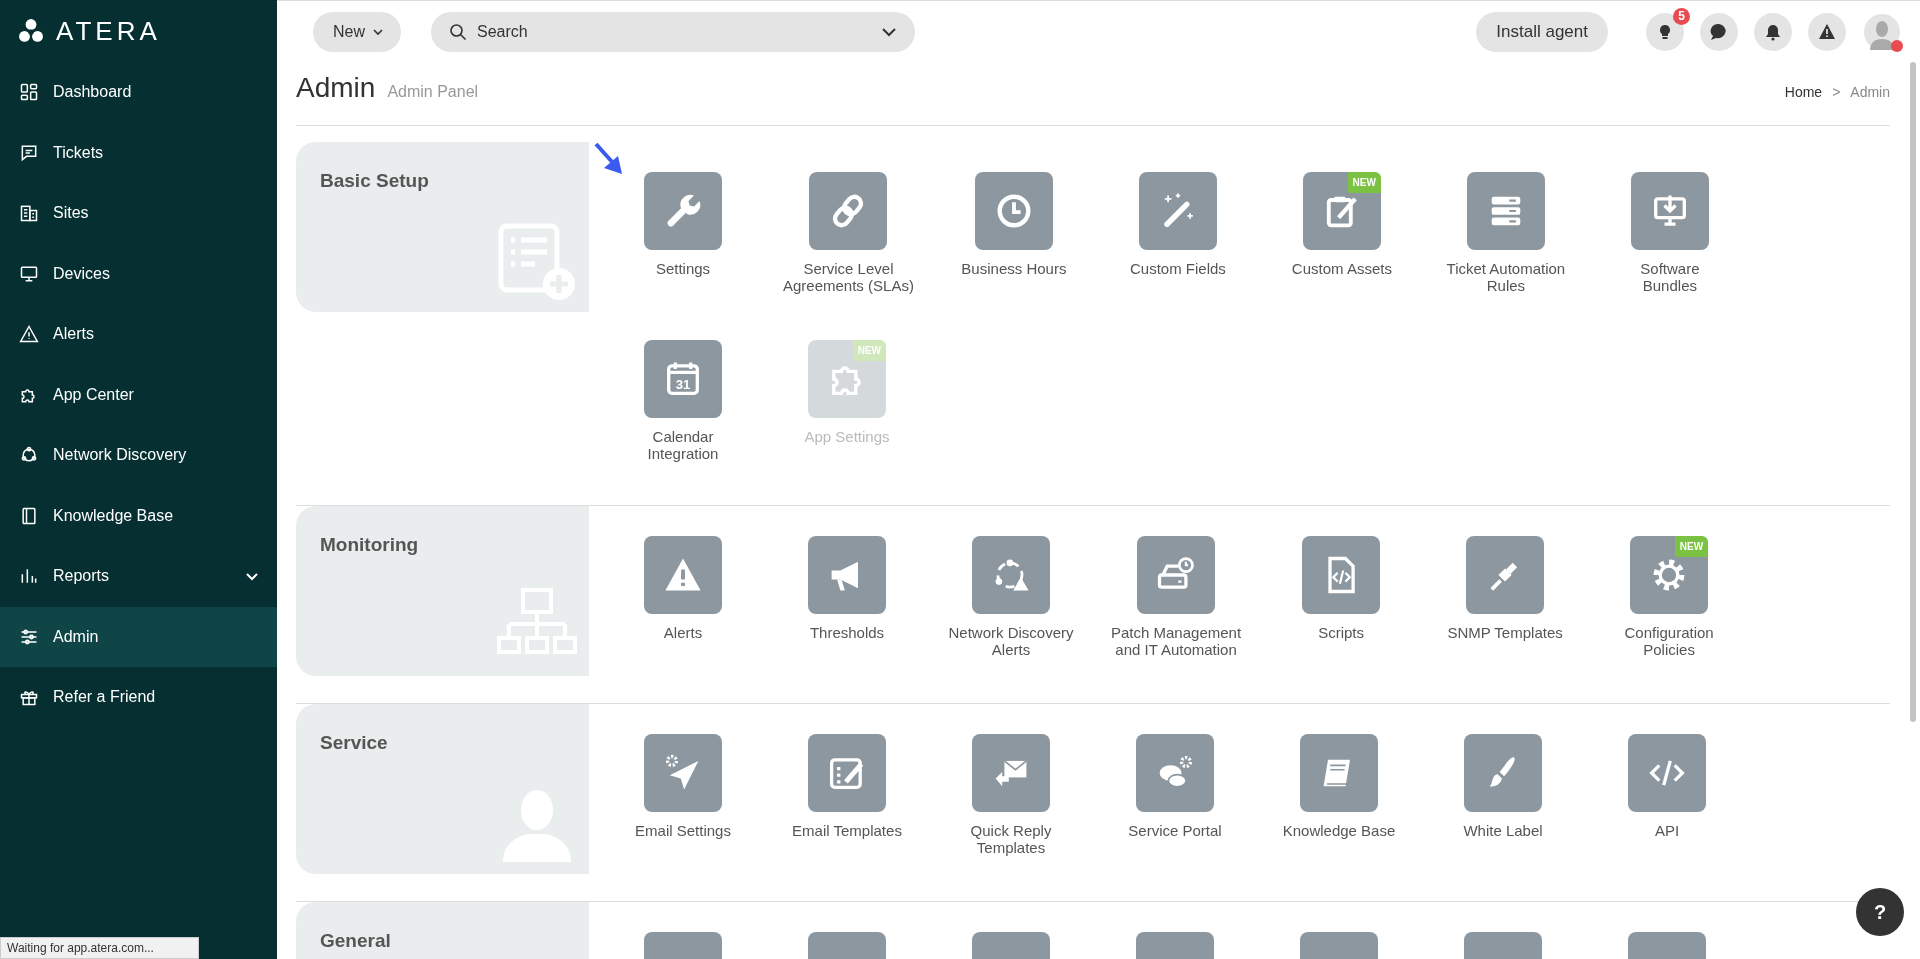 The image size is (1920, 959). What do you see at coordinates (458, 31) in the screenshot?
I see `search-icon` at bounding box center [458, 31].